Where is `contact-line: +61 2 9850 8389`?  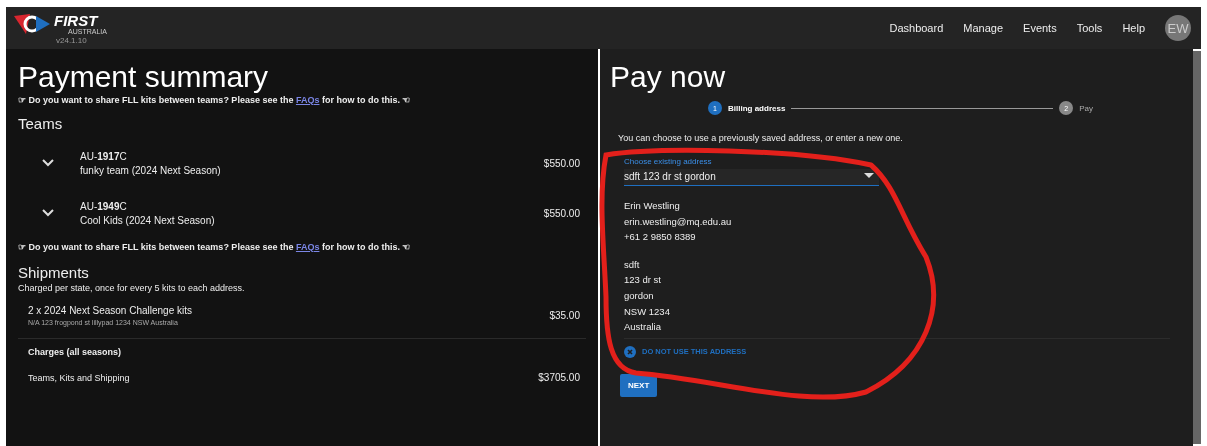 contact-line: +61 2 9850 8389 is located at coordinates (660, 237).